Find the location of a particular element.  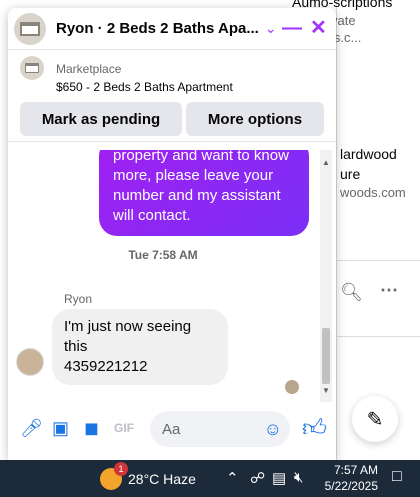

listing-thumbnail is located at coordinates (32, 68).